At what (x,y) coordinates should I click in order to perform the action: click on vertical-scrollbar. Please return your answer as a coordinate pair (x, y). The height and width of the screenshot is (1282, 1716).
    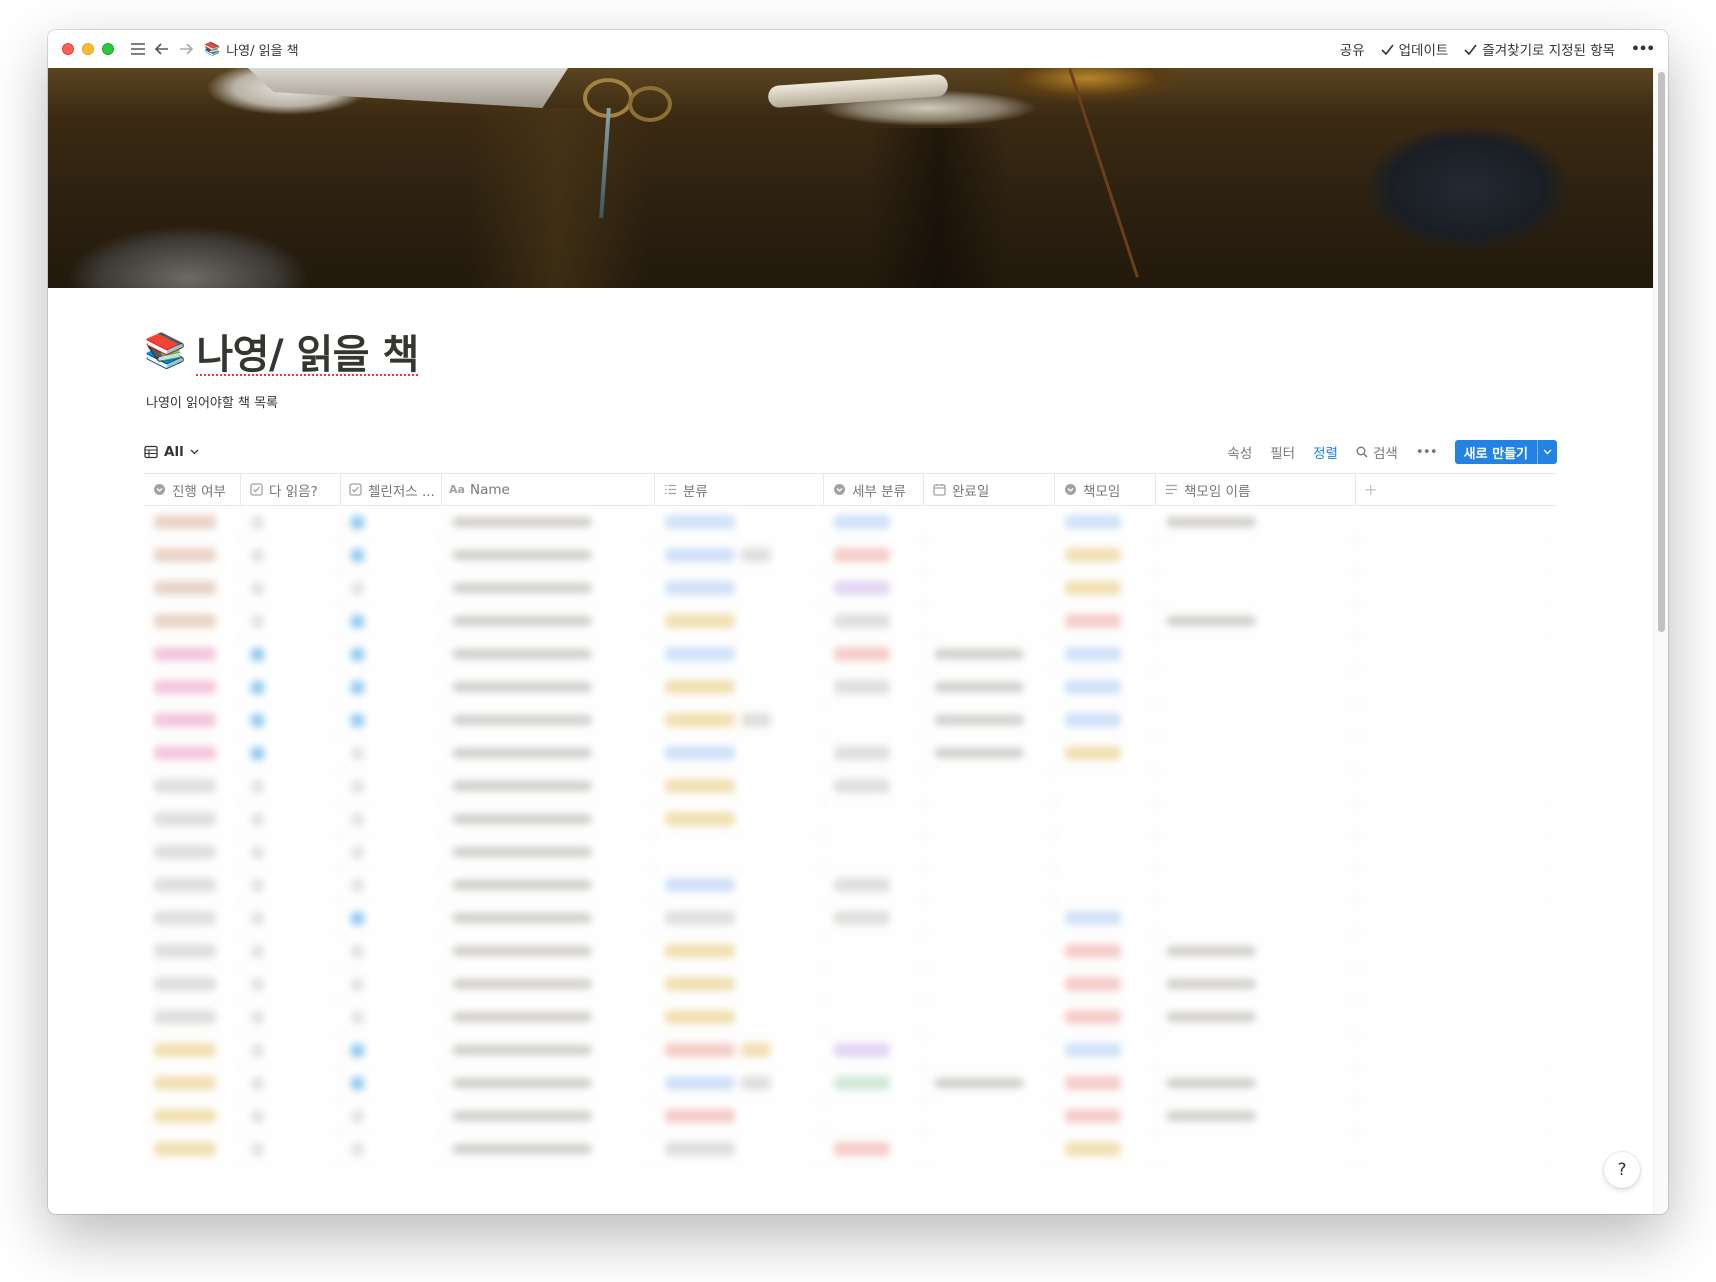
    Looking at the image, I should click on (1660, 641).